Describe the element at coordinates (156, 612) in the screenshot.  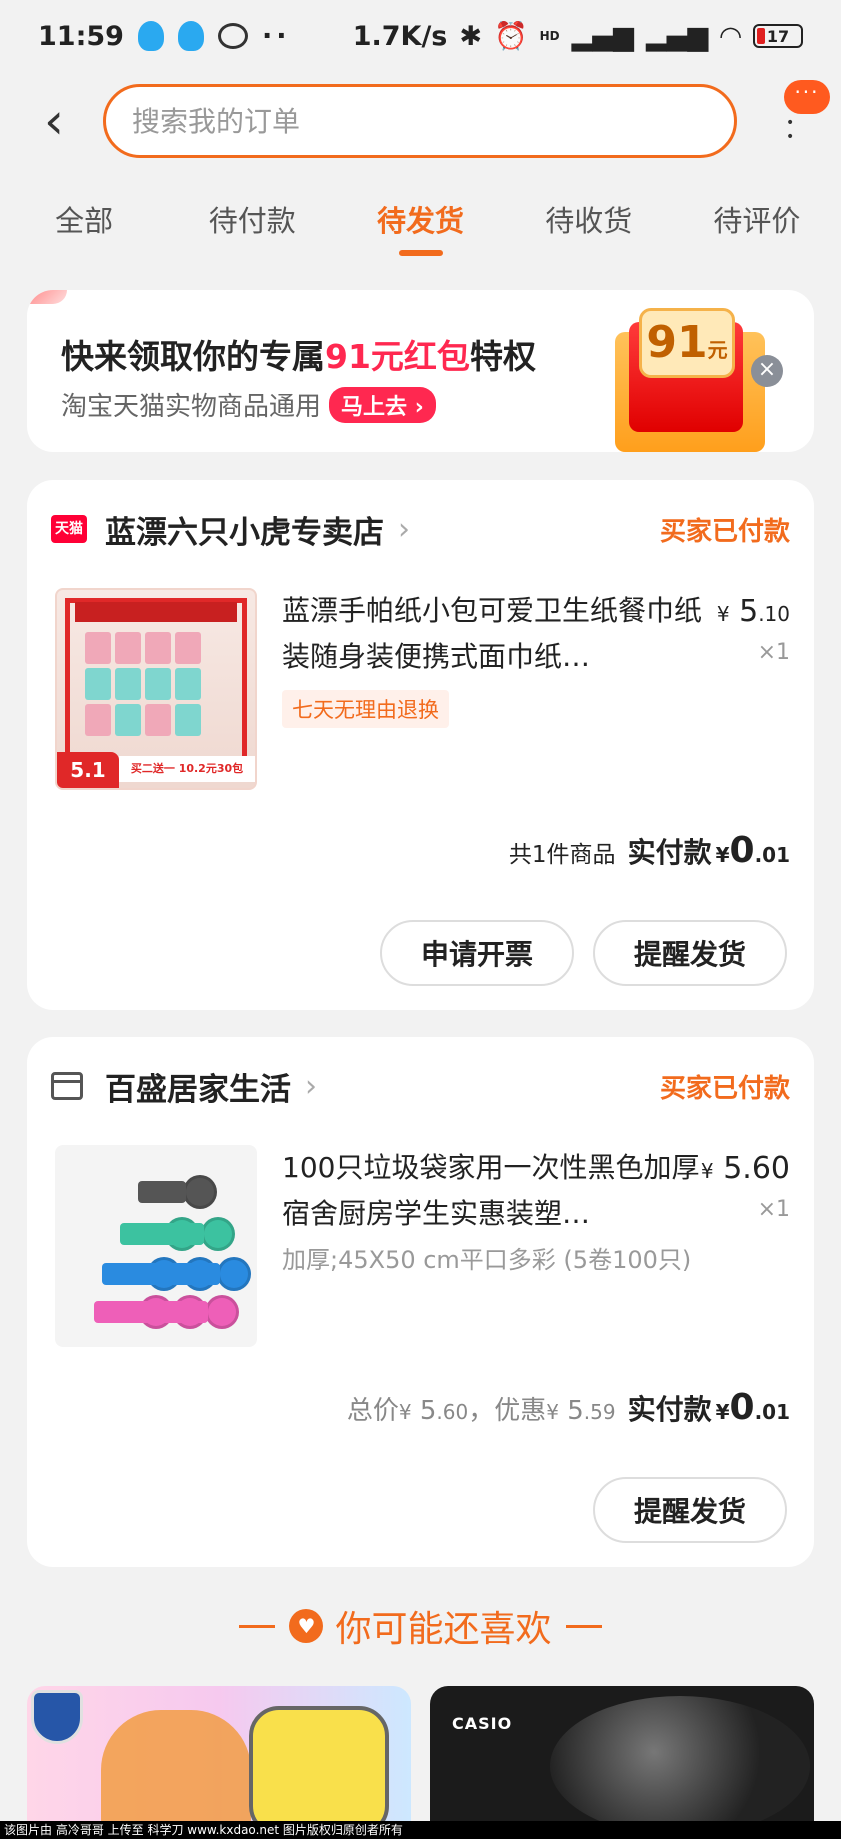
I see `brand-strip` at that location.